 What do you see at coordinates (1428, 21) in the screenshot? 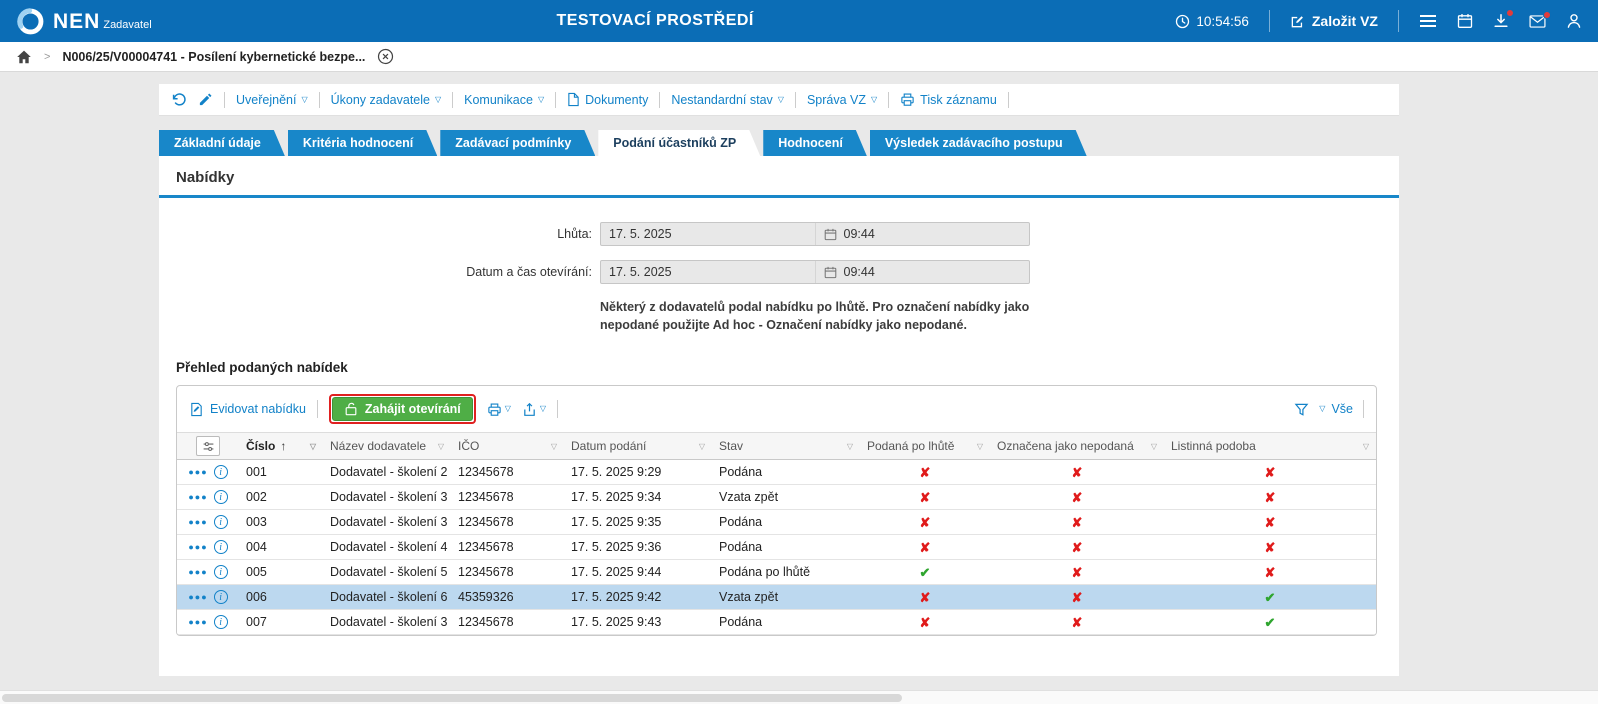
I see `menu-icon` at bounding box center [1428, 21].